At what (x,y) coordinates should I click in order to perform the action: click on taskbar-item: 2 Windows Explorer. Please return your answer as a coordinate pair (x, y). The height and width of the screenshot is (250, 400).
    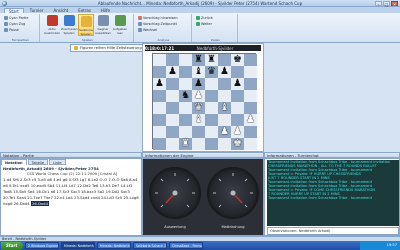
    Looking at the image, I should click on (42, 245).